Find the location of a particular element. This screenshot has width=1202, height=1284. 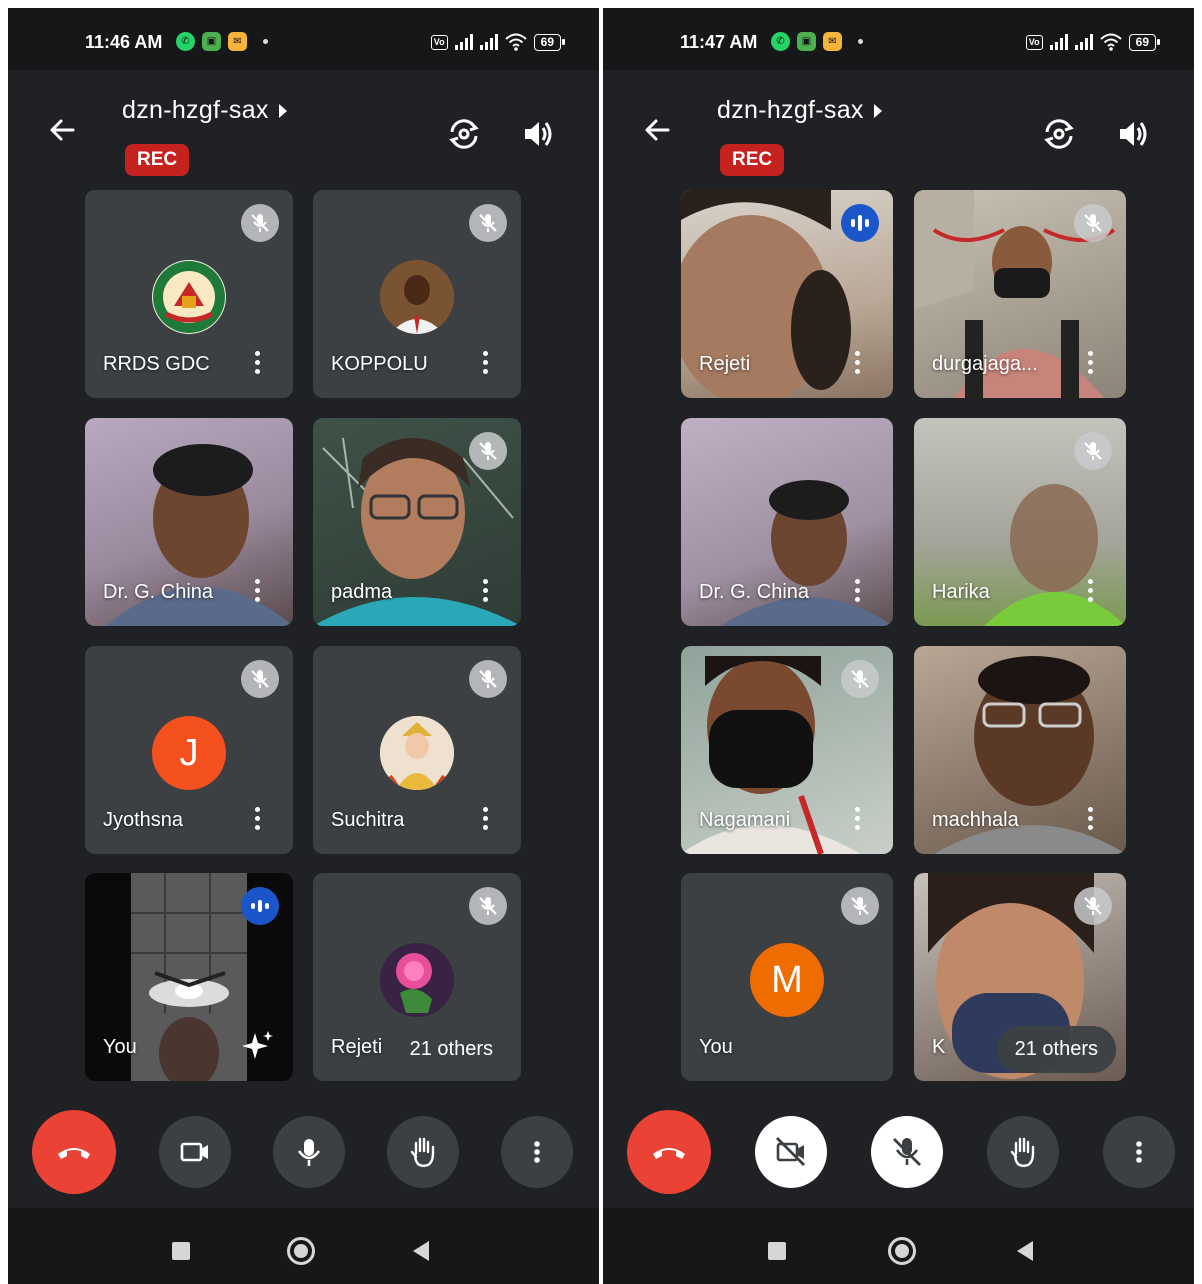

participant-tile: RRDS GDC is located at coordinates (189, 294).